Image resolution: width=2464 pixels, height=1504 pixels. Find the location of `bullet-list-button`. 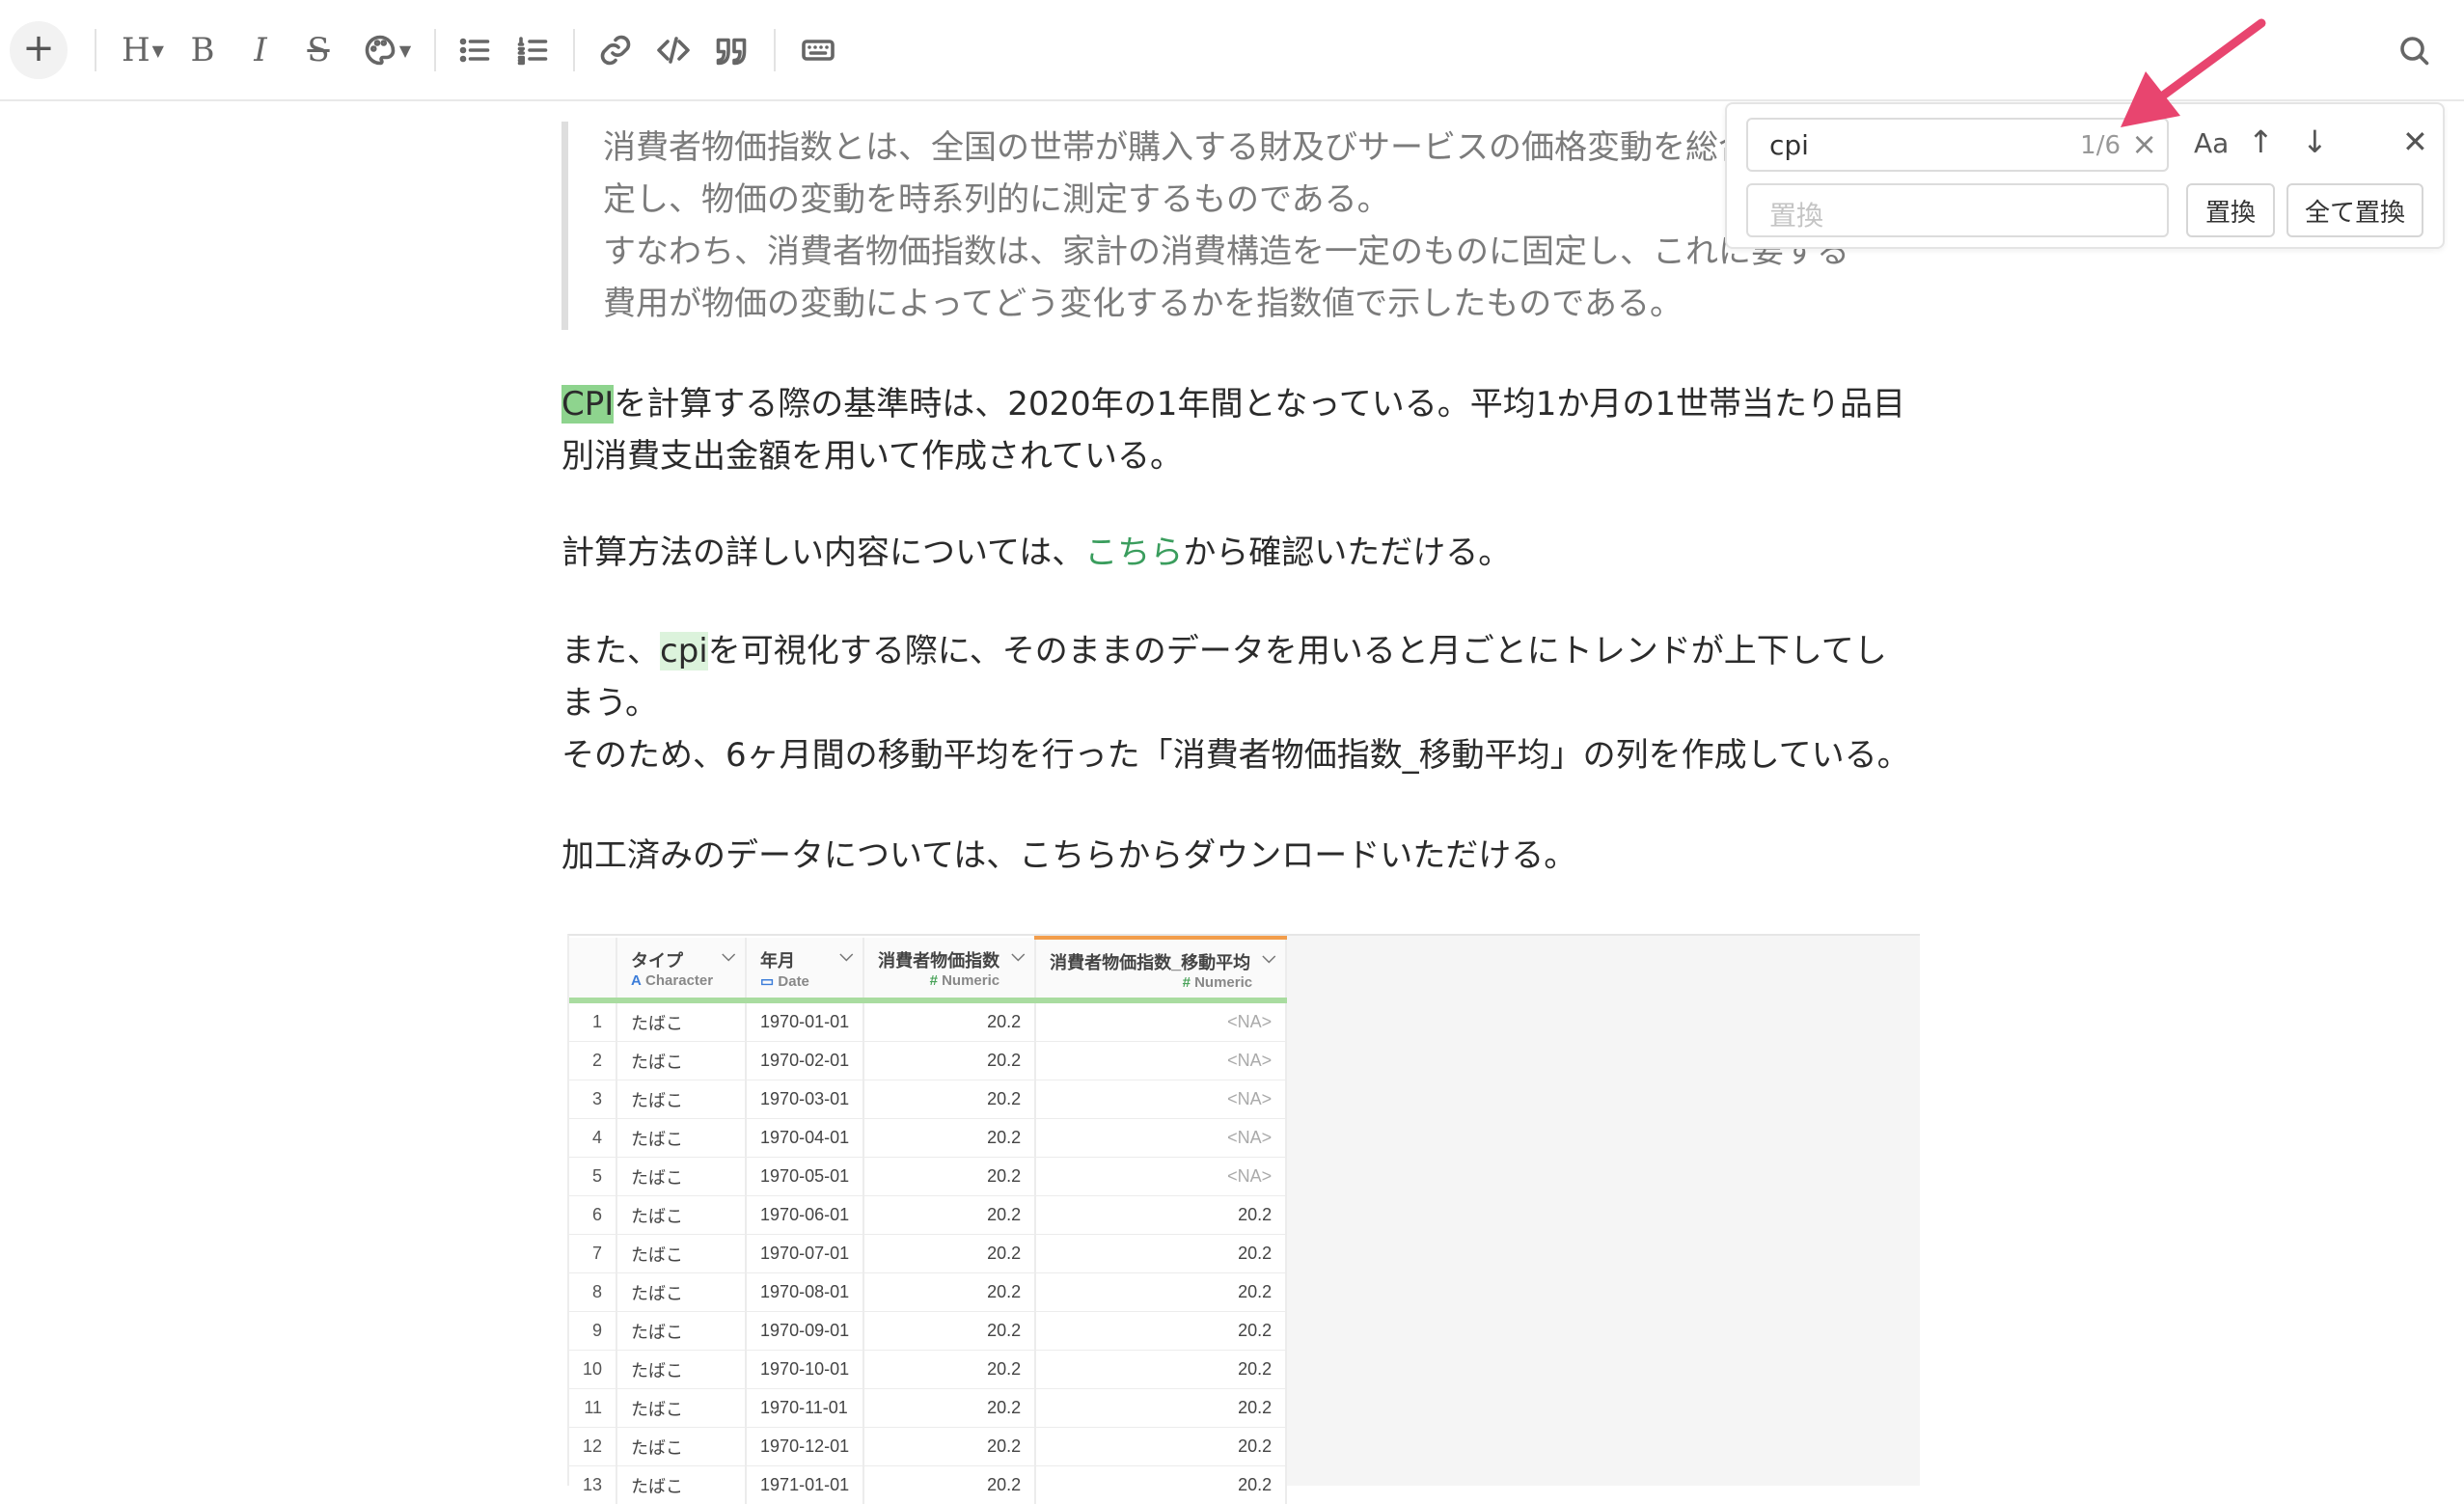

bullet-list-button is located at coordinates (475, 50).